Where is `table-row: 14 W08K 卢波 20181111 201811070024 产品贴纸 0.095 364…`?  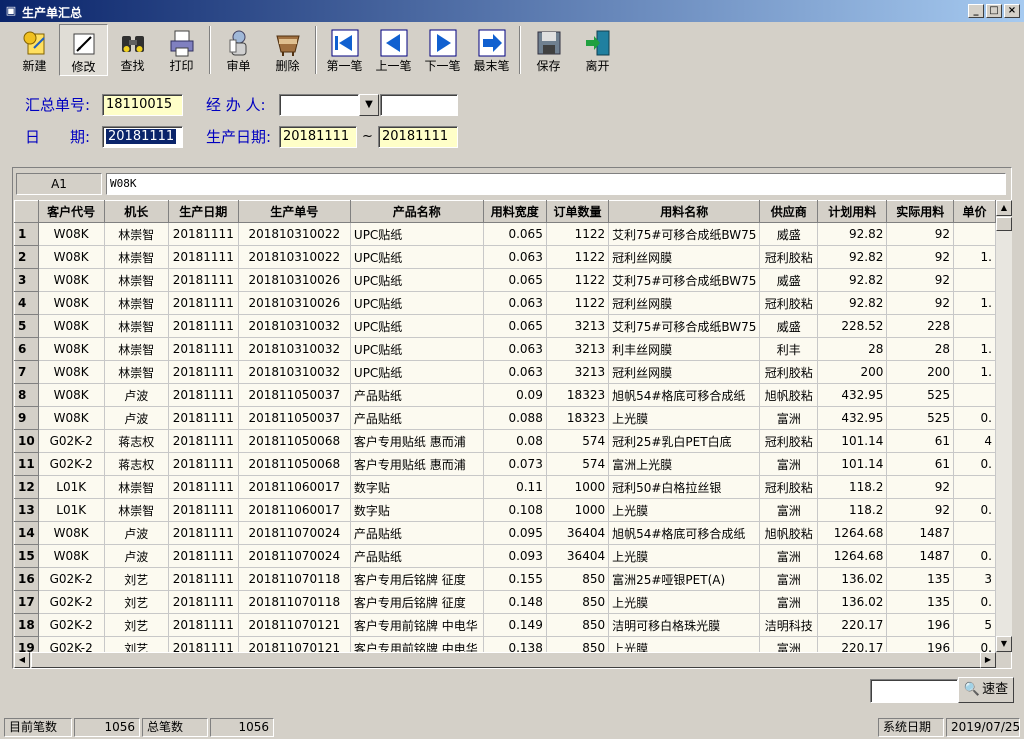
table-row: 14 W08K 卢波 20181111 201811070024 产品贴纸 0.095 364… is located at coordinates (505, 533).